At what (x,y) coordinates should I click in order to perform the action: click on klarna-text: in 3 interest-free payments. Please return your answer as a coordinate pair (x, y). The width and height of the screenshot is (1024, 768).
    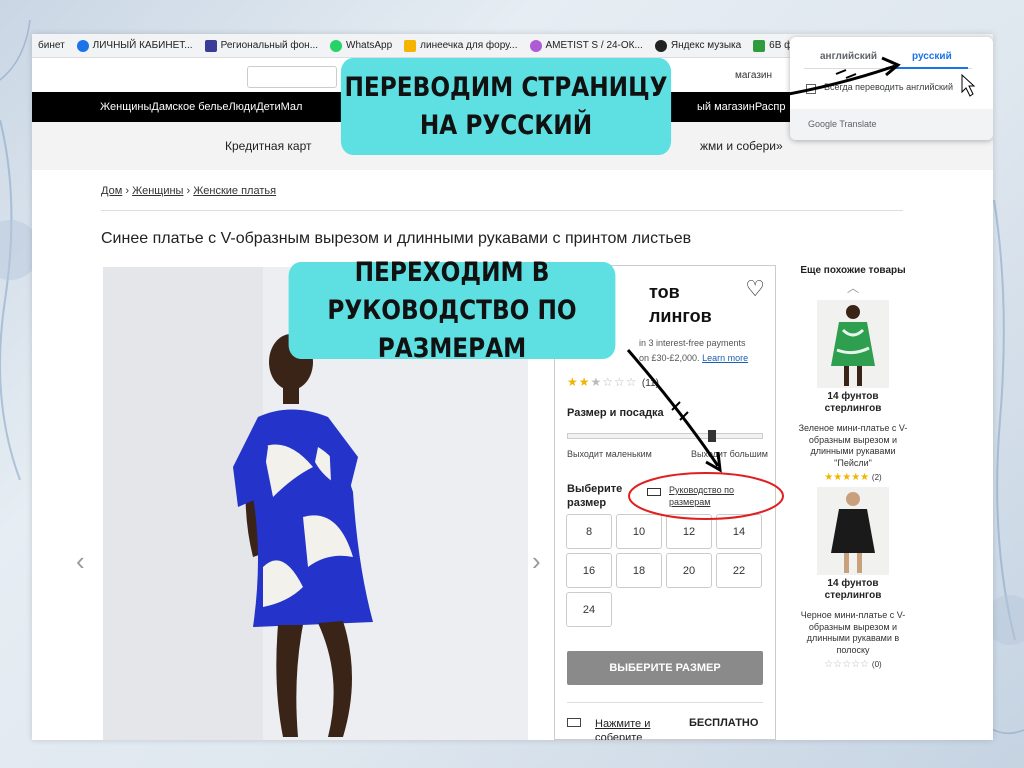
    Looking at the image, I should click on (692, 343).